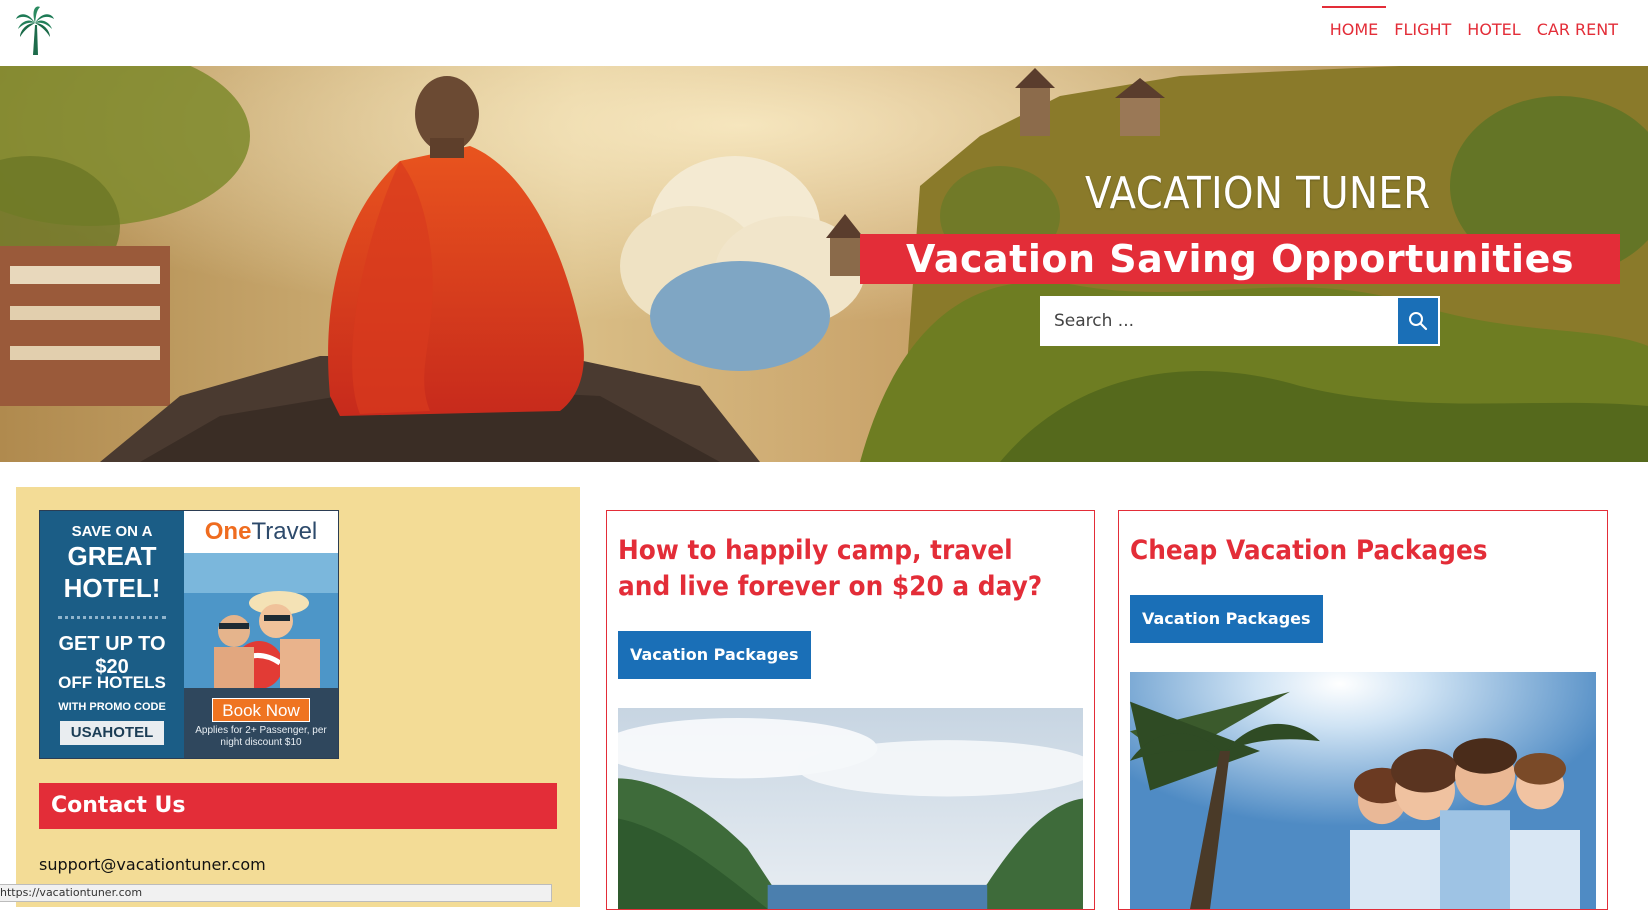 The image size is (1648, 910). I want to click on ad-line-hotel: HOTEL!, so click(112, 588).